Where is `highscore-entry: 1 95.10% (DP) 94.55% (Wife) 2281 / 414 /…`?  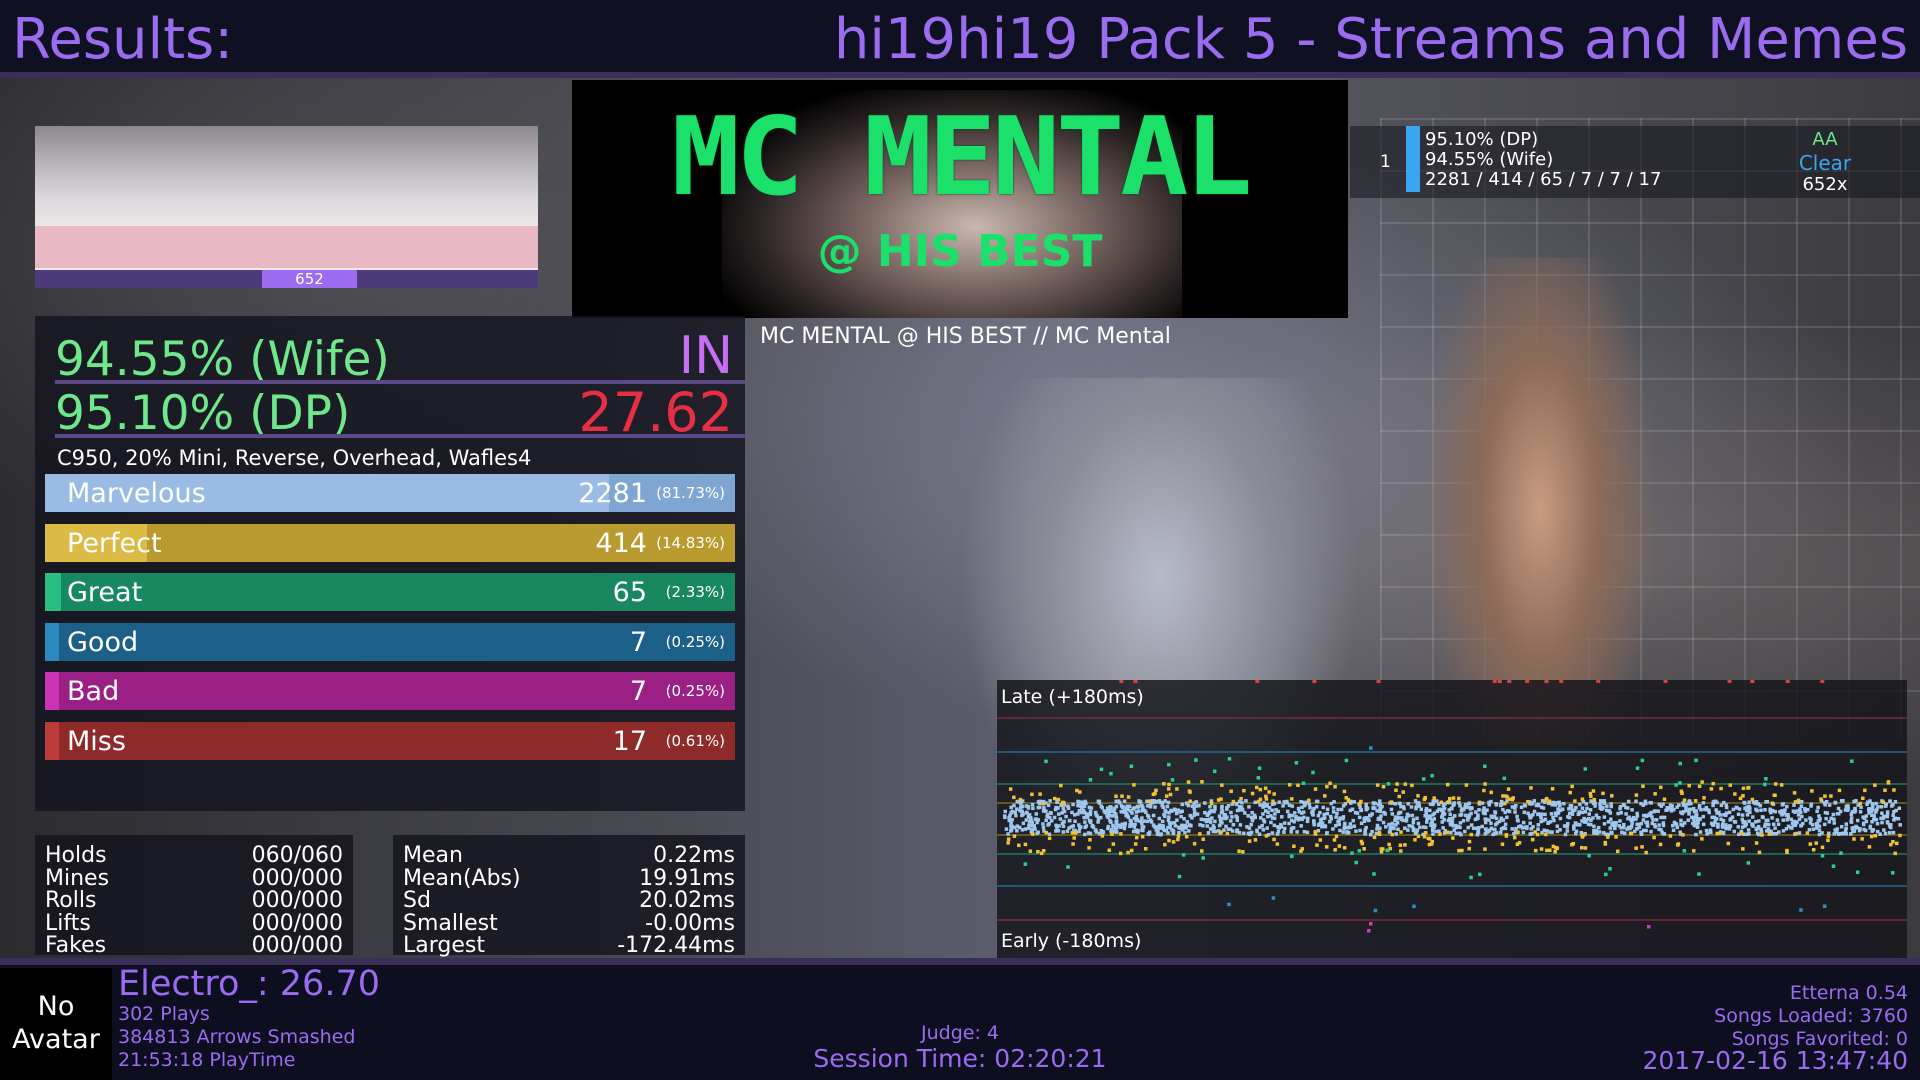
highscore-entry: 1 95.10% (DP) 94.55% (Wife) 2281 / 414 /… is located at coordinates (1635, 162).